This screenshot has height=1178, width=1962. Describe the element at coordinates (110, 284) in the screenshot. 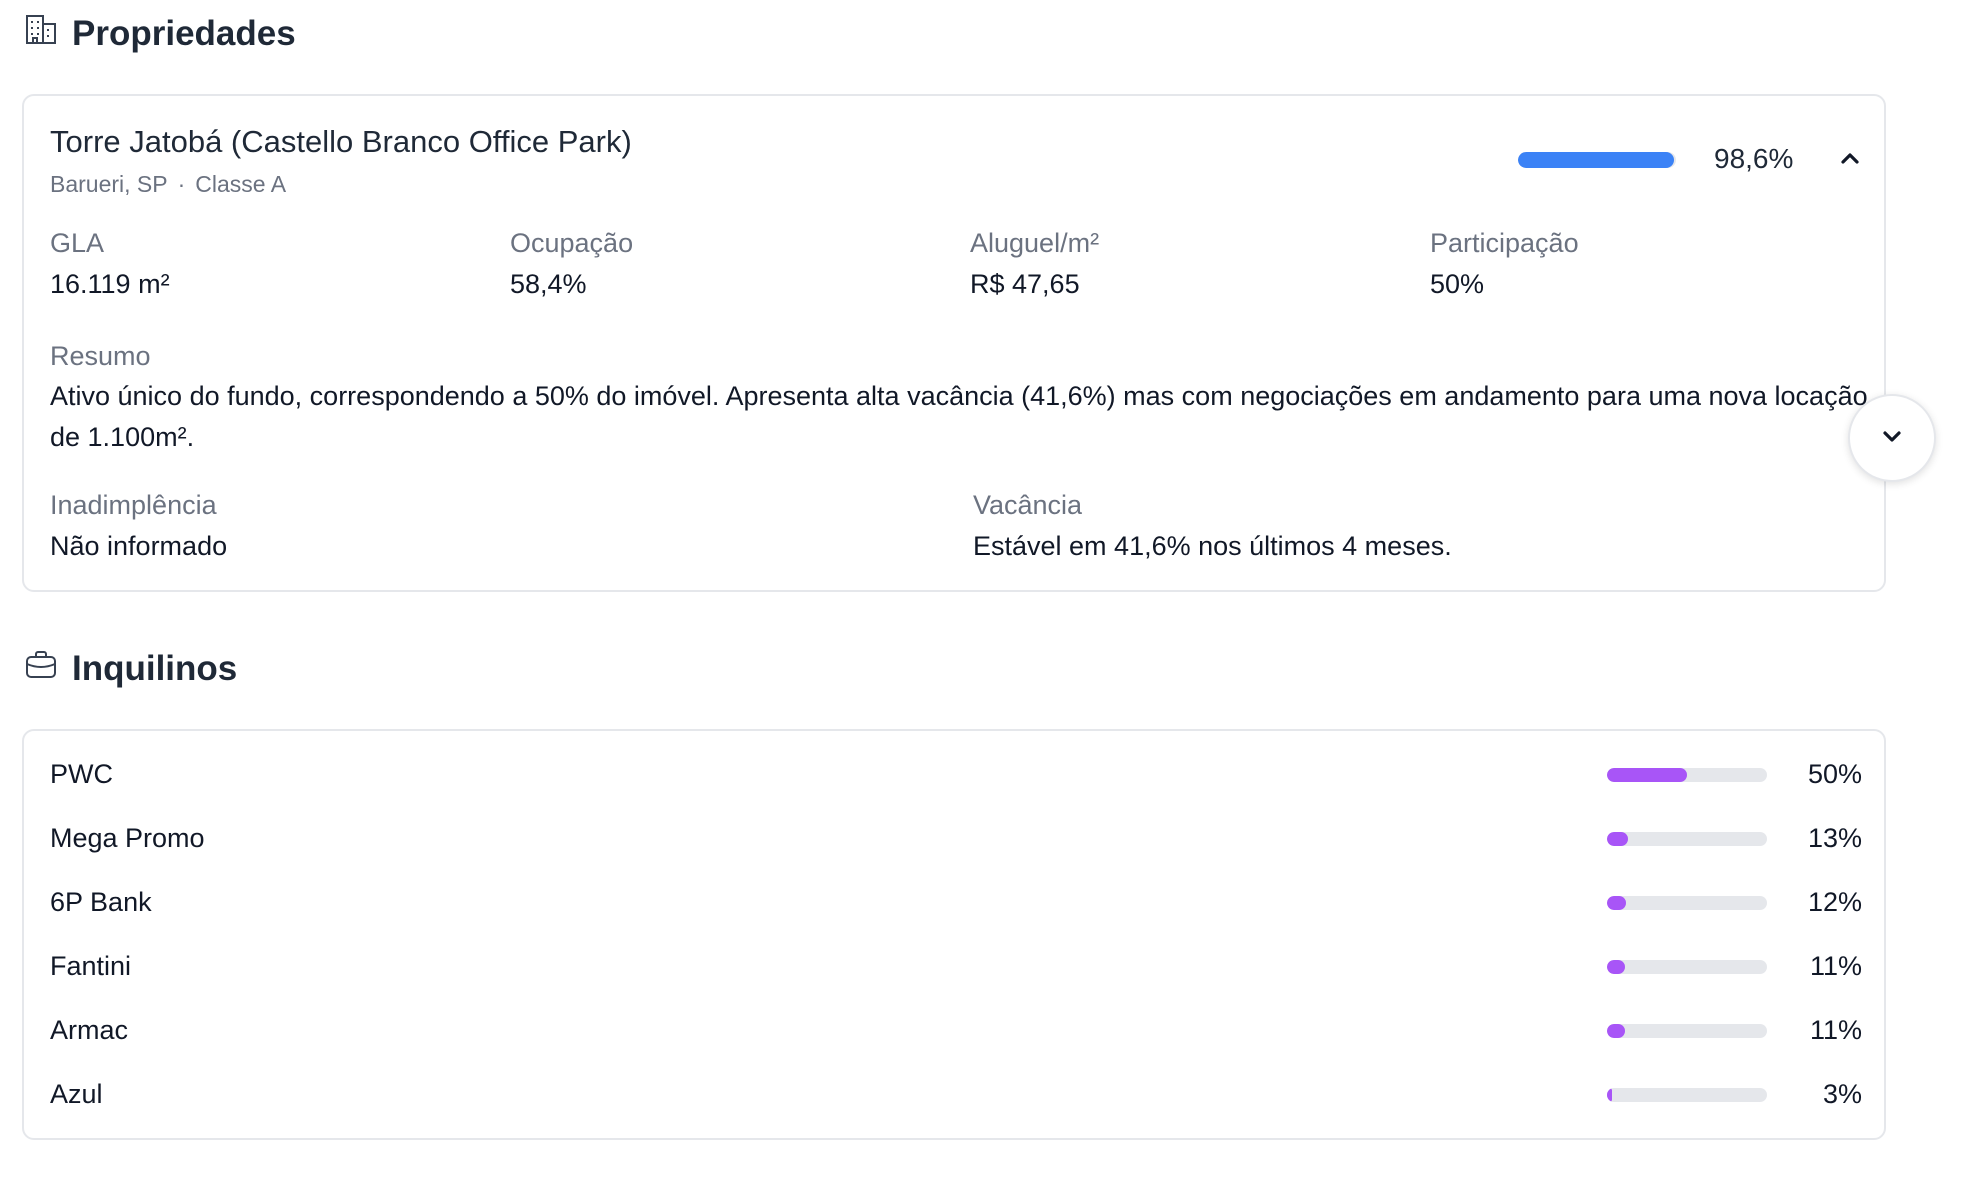

I see `metric-value: 16.119 m²` at that location.